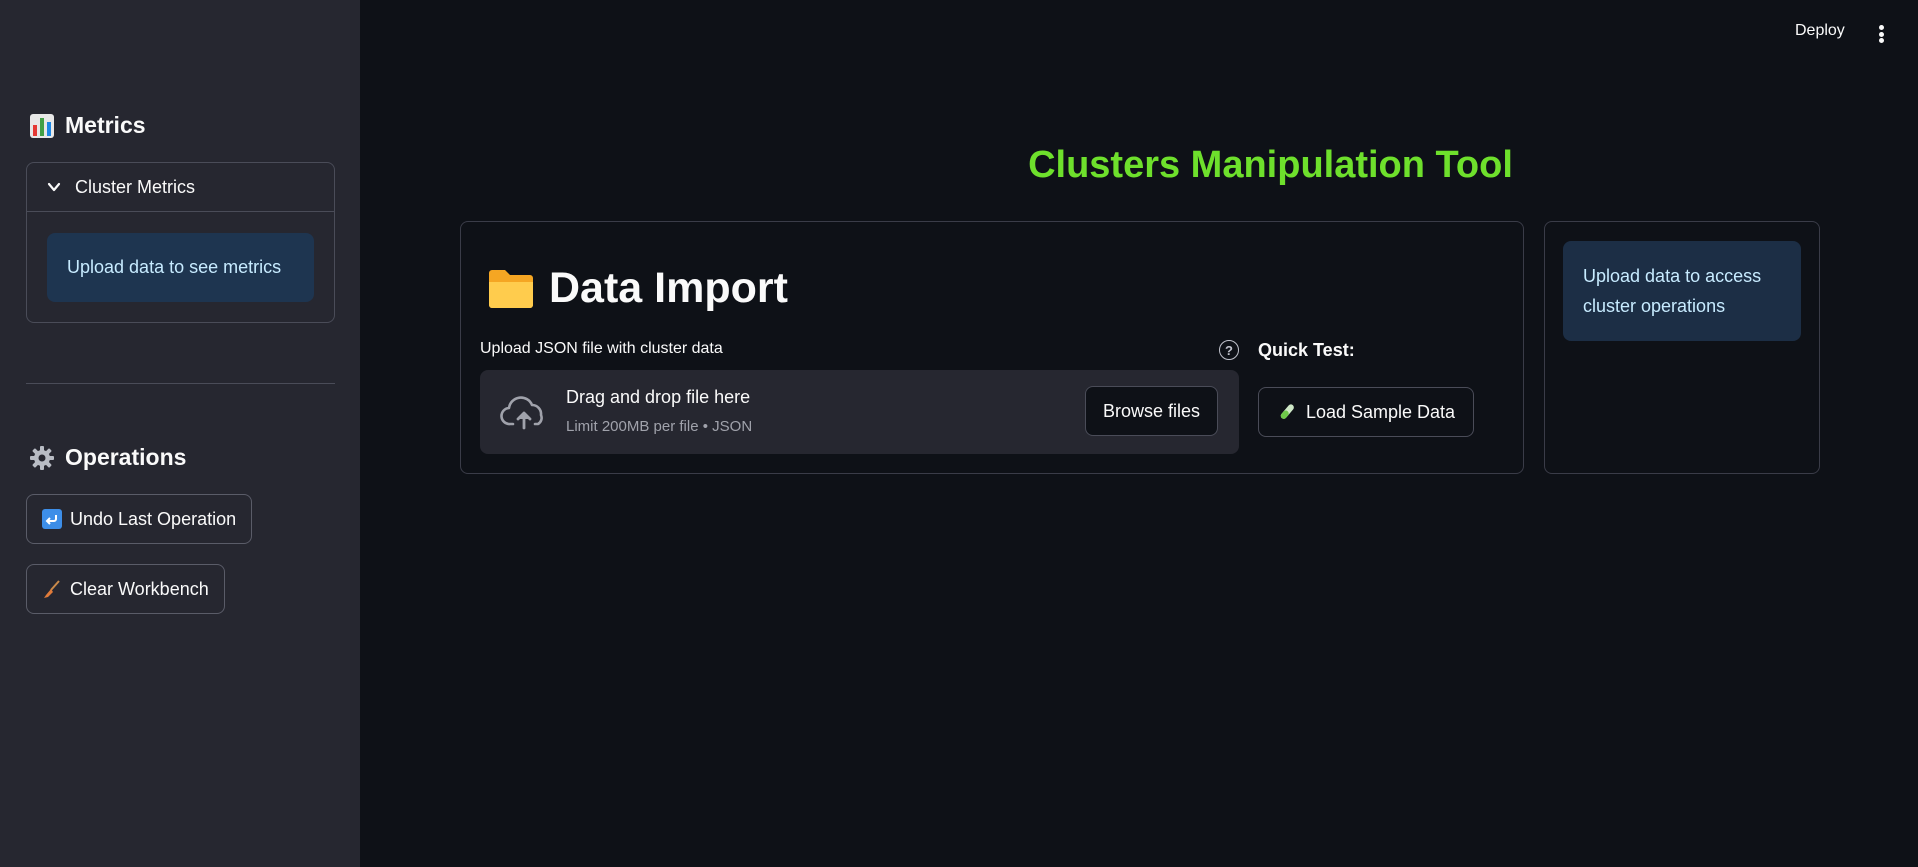  I want to click on dropzone-subtitle: Limit 200MB per file • JSON, so click(659, 426).